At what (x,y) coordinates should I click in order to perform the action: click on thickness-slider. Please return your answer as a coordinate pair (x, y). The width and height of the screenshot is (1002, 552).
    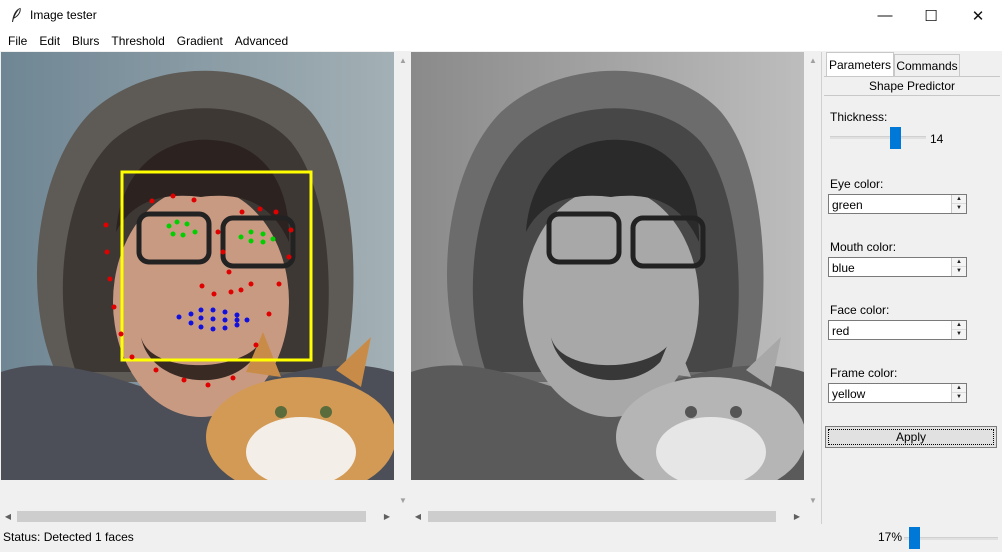
    Looking at the image, I should click on (878, 137).